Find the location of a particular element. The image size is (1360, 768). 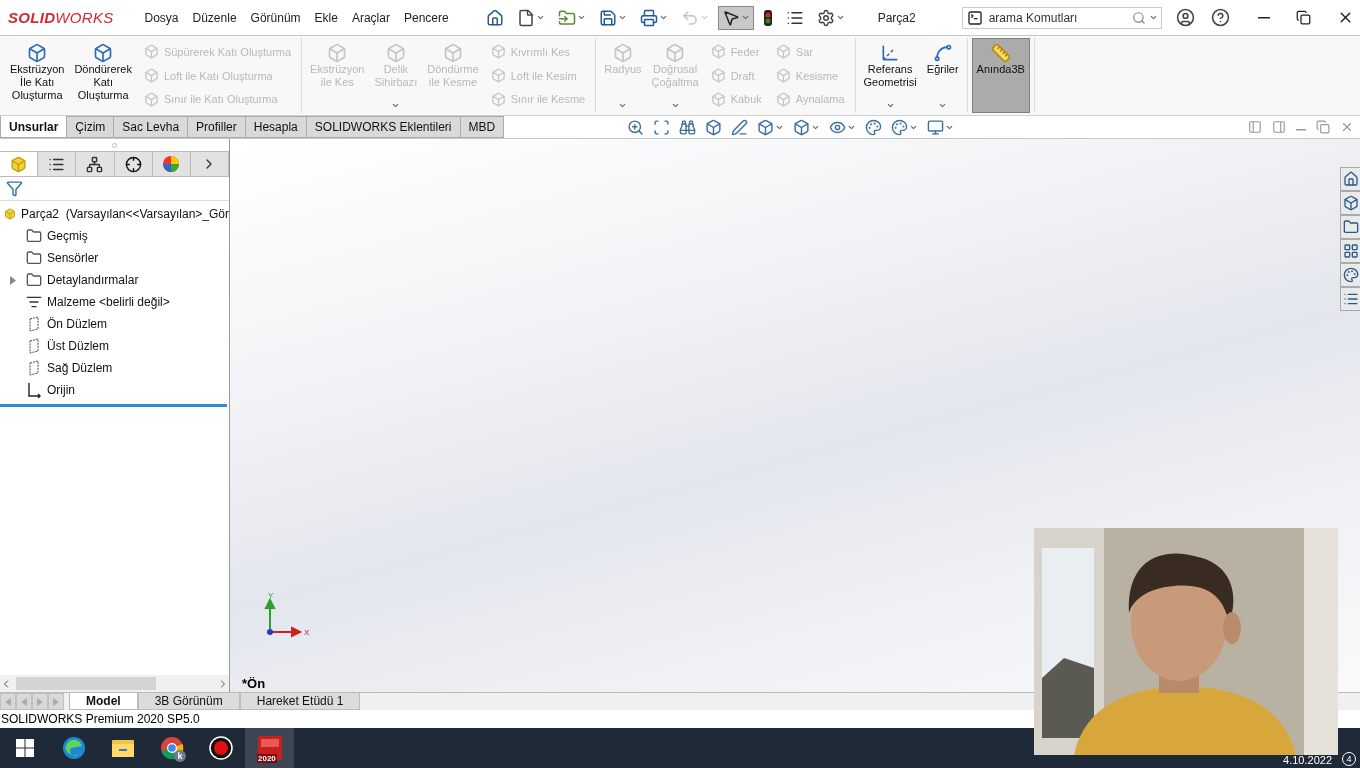

scrollbar is located at coordinates (114, 683).